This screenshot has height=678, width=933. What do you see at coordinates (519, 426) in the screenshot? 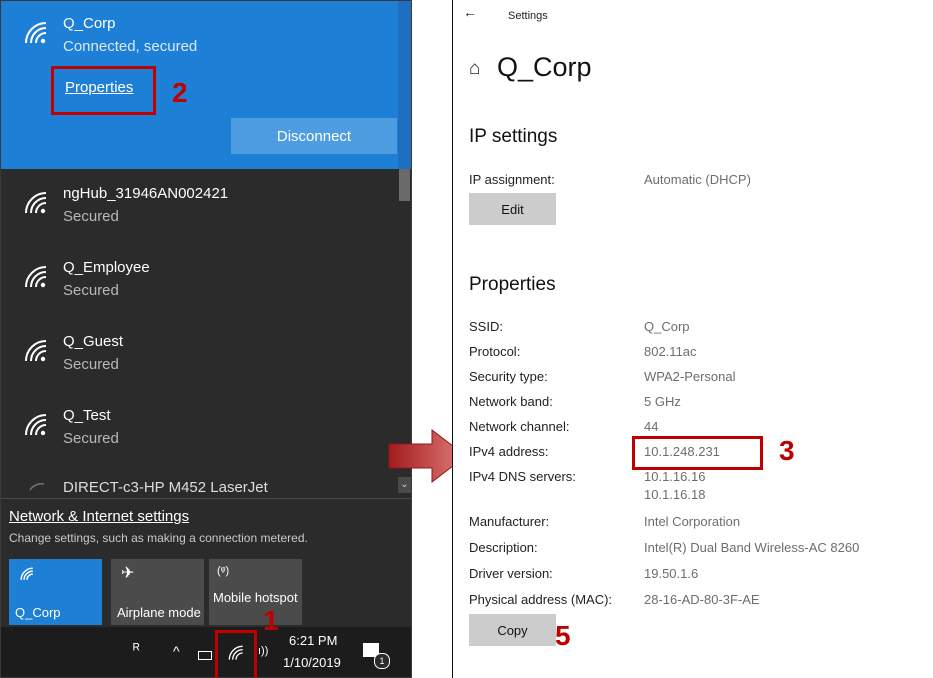
I see `prop-label: Network channel:` at bounding box center [519, 426].